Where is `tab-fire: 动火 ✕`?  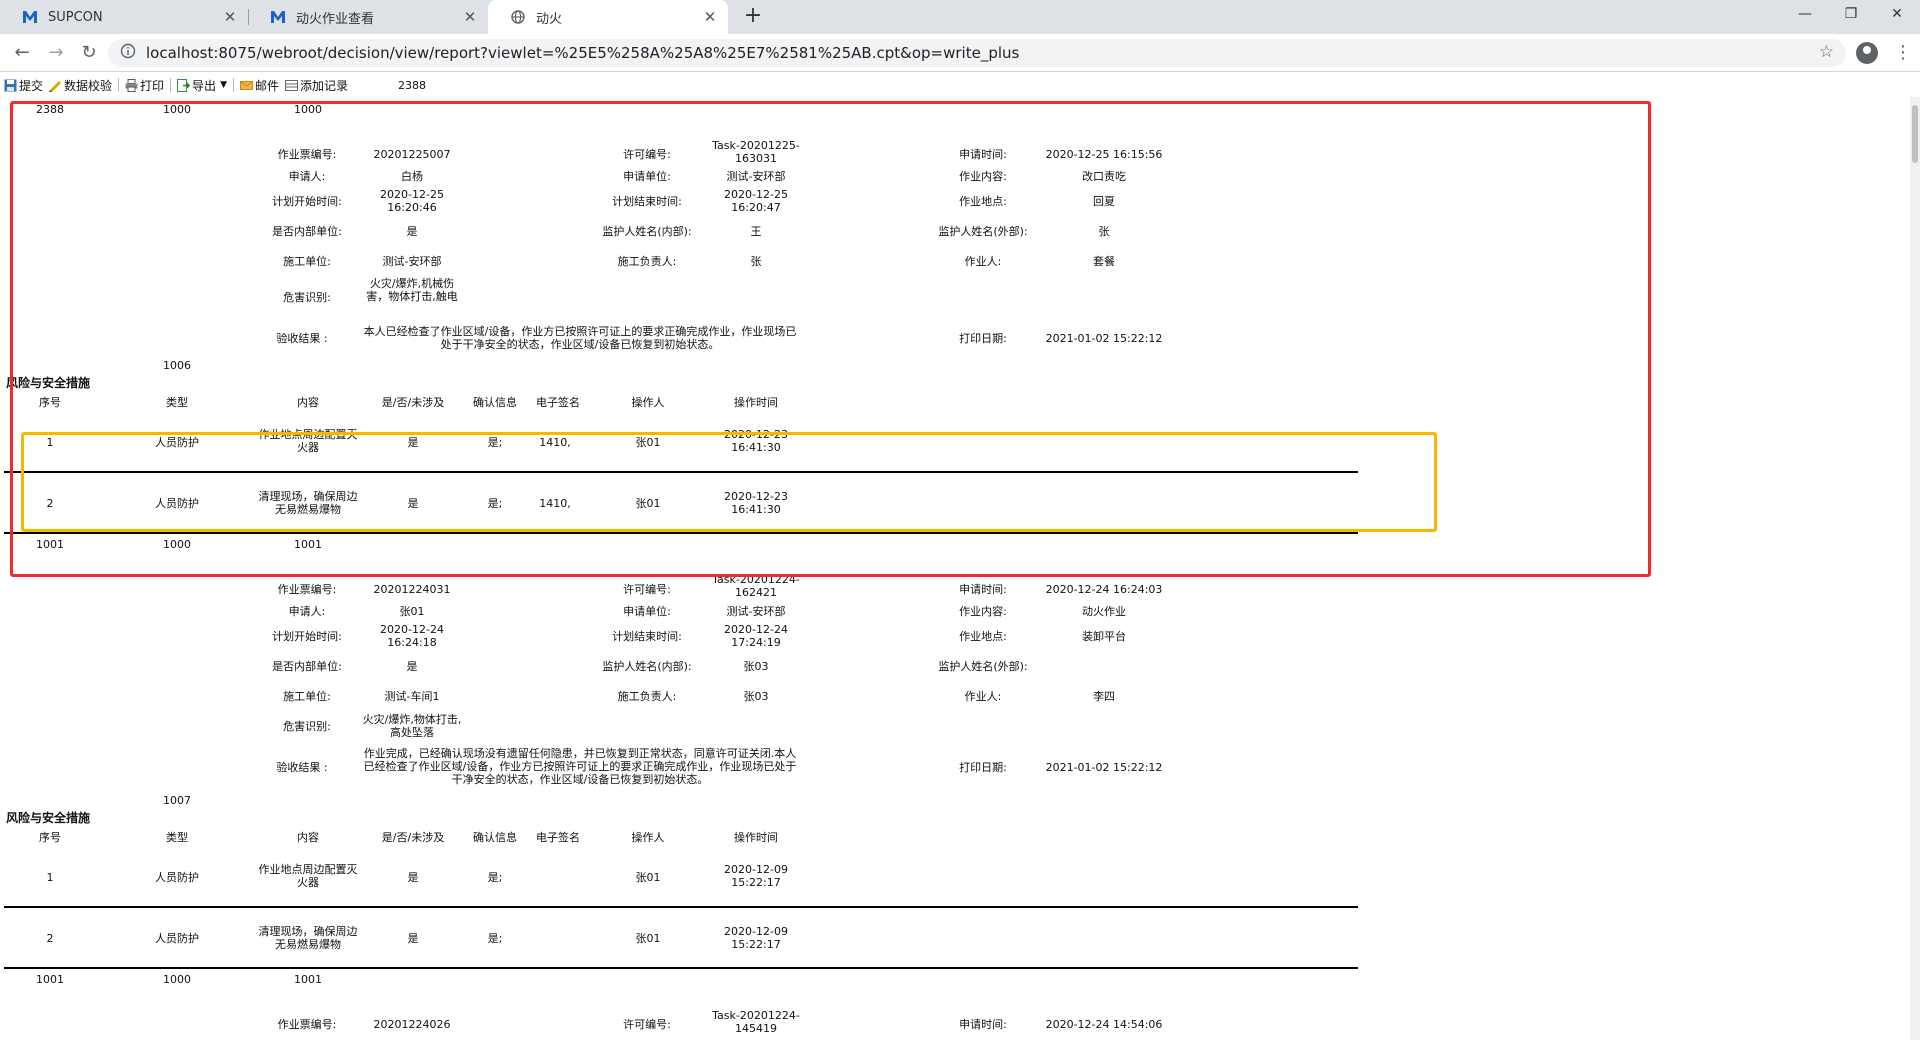
tab-fire: 动火 ✕ is located at coordinates (608, 17).